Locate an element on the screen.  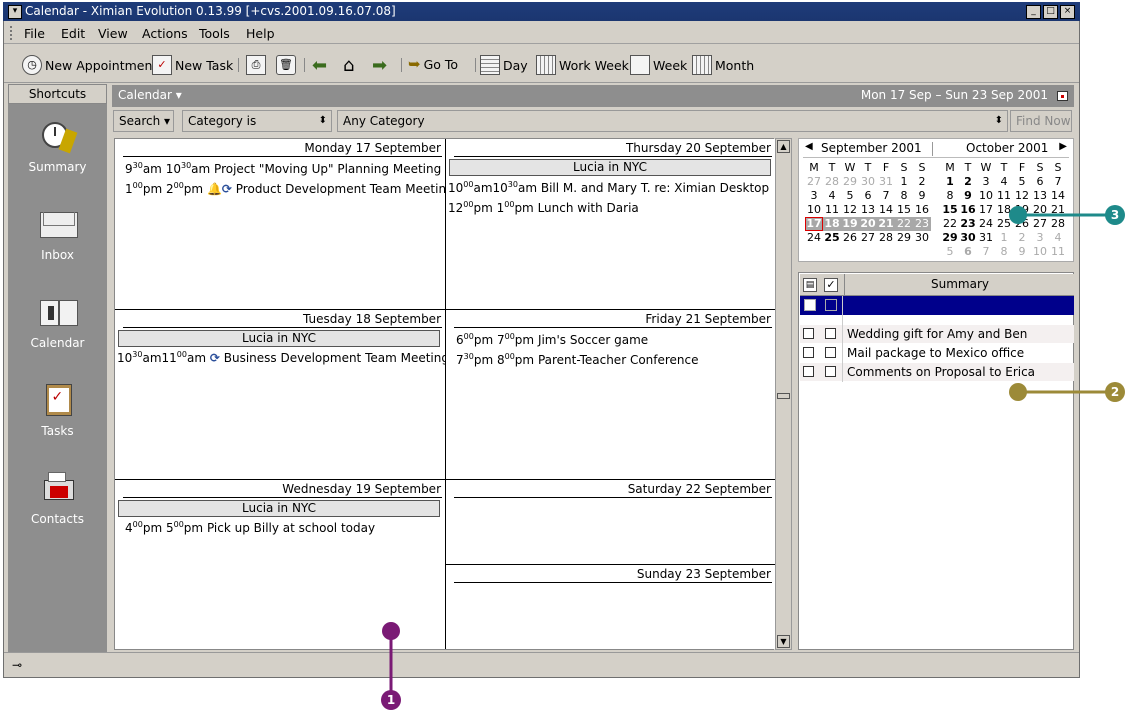
shortcut-calendar: Calendar is located at coordinates (57, 323).